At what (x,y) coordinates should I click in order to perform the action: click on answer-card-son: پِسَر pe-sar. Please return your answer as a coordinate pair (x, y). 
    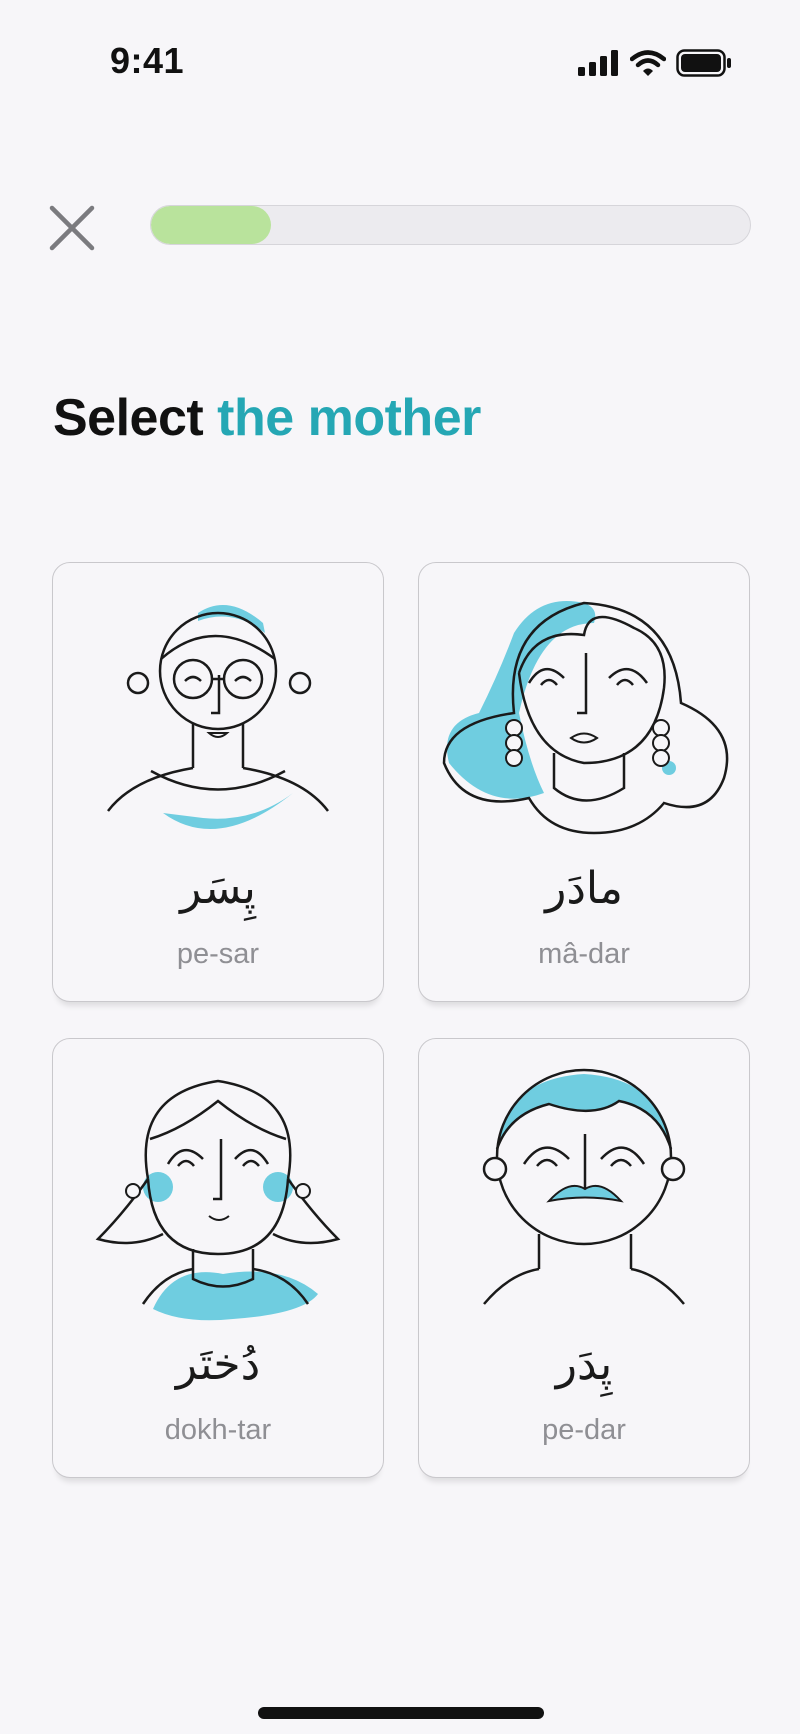
    Looking at the image, I should click on (218, 782).